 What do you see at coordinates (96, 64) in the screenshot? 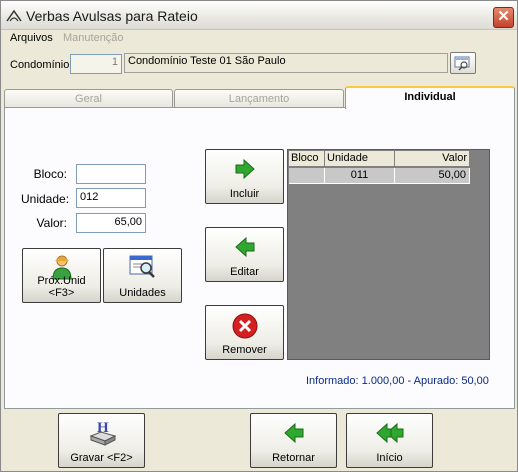
I see `condominio-code-field: 1` at bounding box center [96, 64].